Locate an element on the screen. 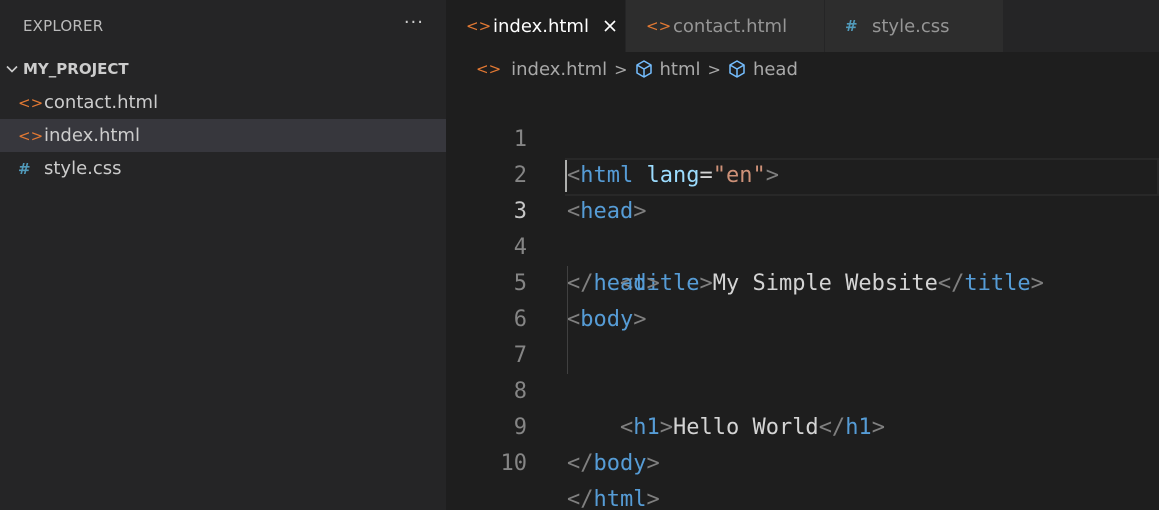  tab-style-css: # style.css is located at coordinates (914, 26).